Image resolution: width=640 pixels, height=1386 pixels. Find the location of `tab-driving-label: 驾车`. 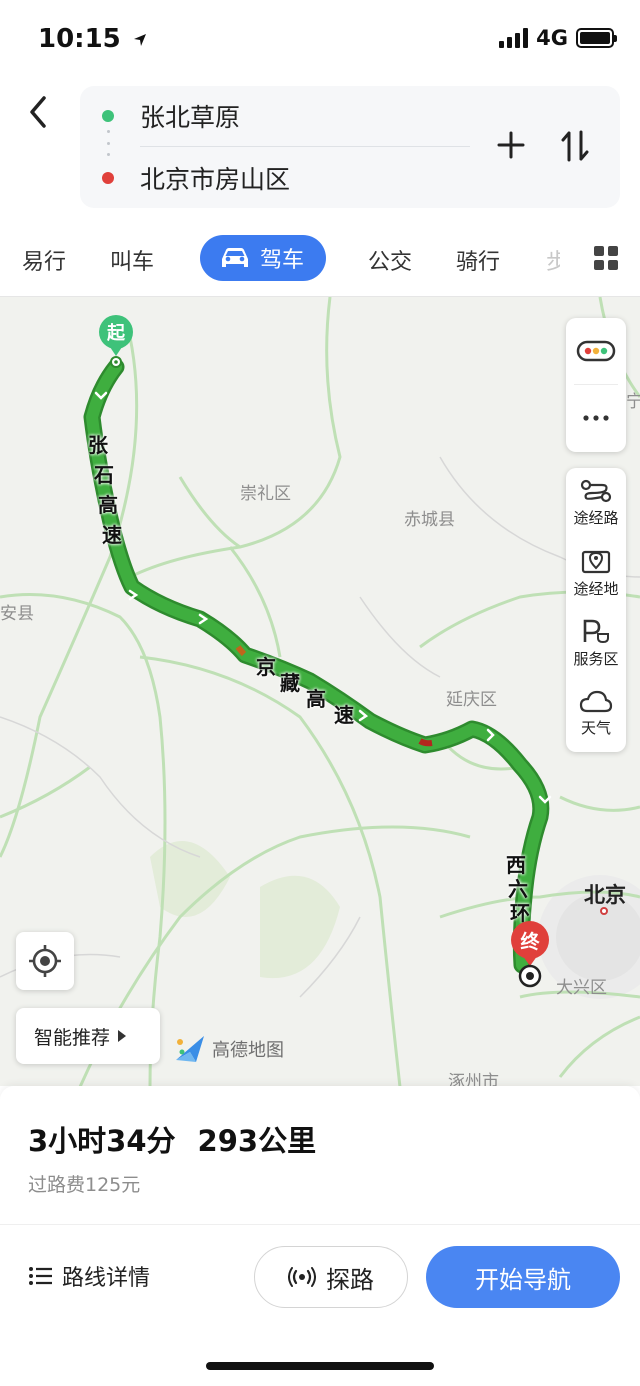

tab-driving-label: 驾车 is located at coordinates (282, 260).